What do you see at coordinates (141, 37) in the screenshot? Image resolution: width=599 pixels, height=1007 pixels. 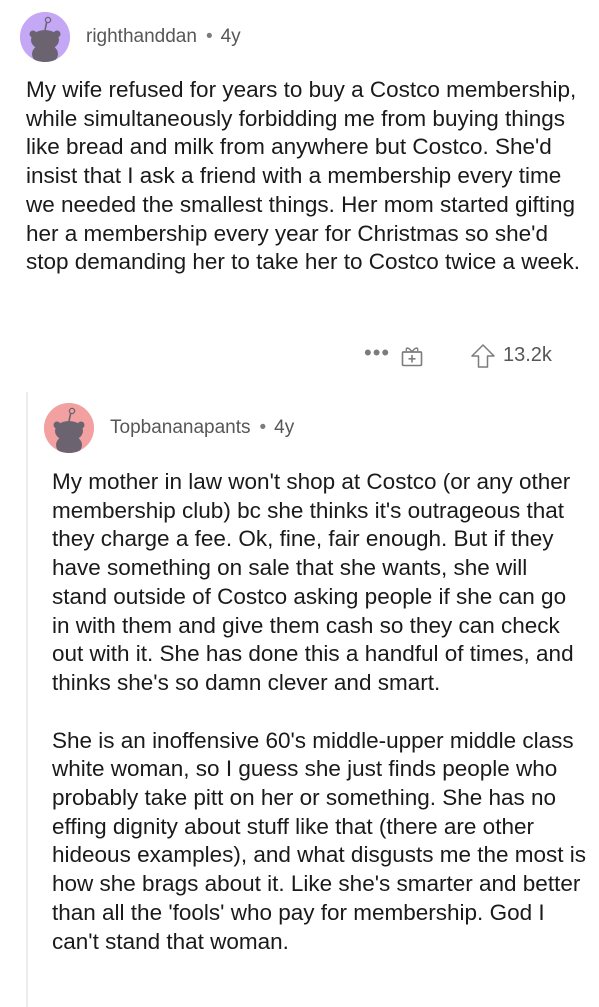 I see `author-username: righthanddan` at bounding box center [141, 37].